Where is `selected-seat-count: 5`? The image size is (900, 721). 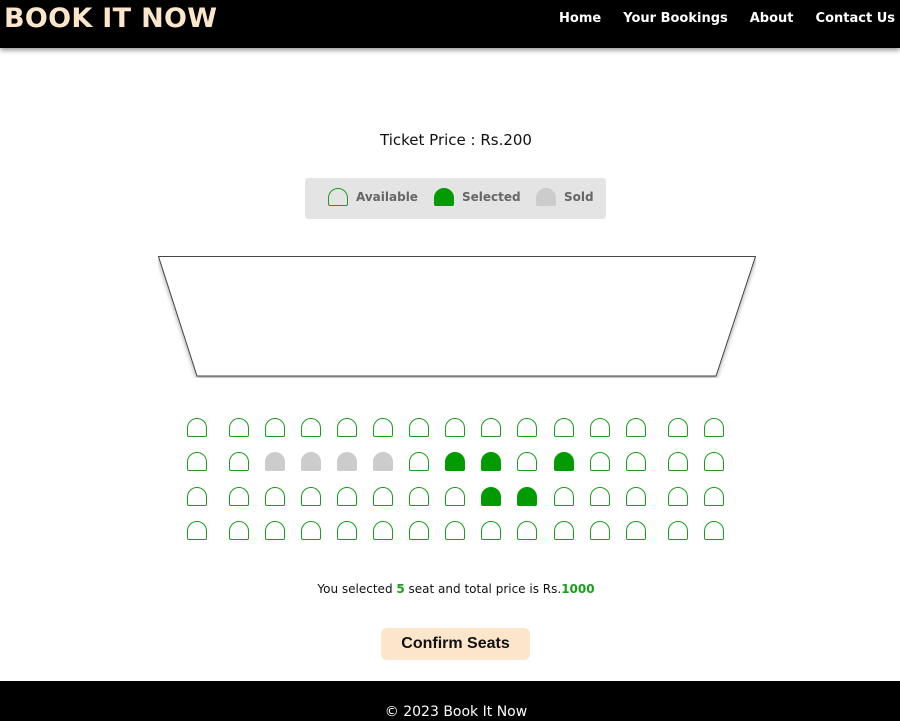 selected-seat-count: 5 is located at coordinates (400, 589).